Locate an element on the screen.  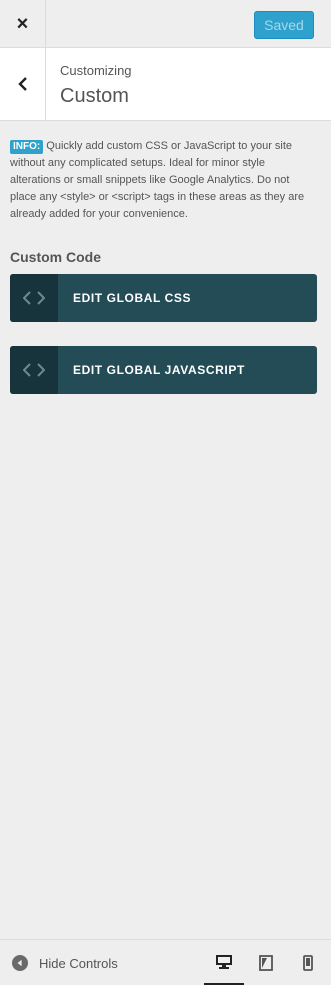
custom-code-heading: Custom Code is located at coordinates (55, 257).